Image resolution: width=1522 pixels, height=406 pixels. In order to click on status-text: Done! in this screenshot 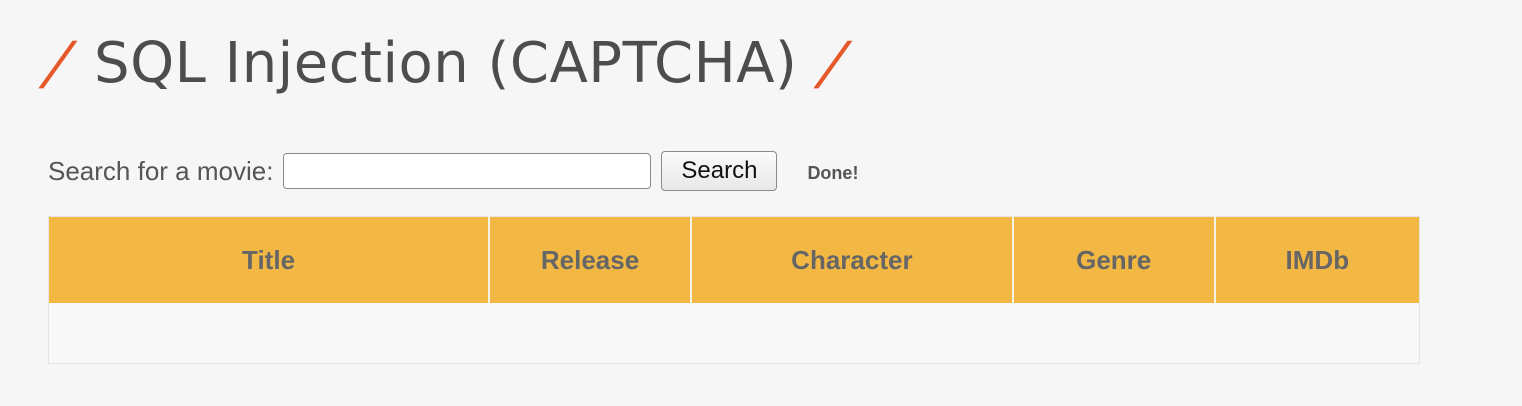, I will do `click(833, 172)`.